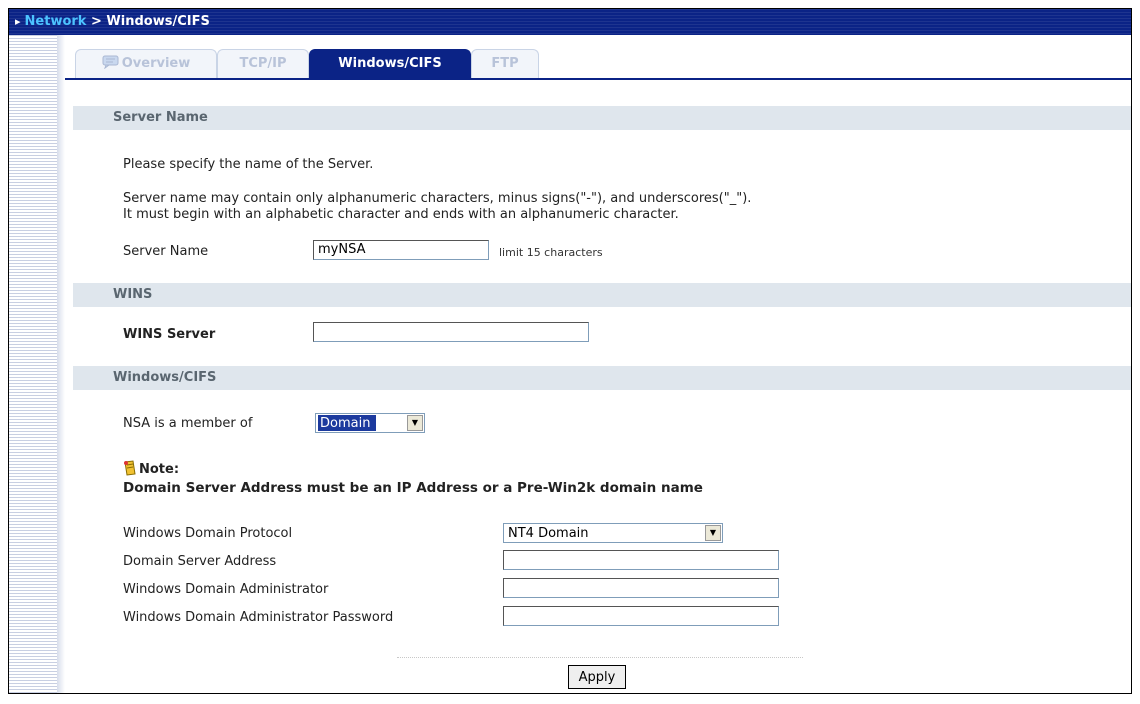 The height and width of the screenshot is (704, 1140). What do you see at coordinates (613, 533) in the screenshot?
I see `domain-protocol-select: NT4 Domain ▼` at bounding box center [613, 533].